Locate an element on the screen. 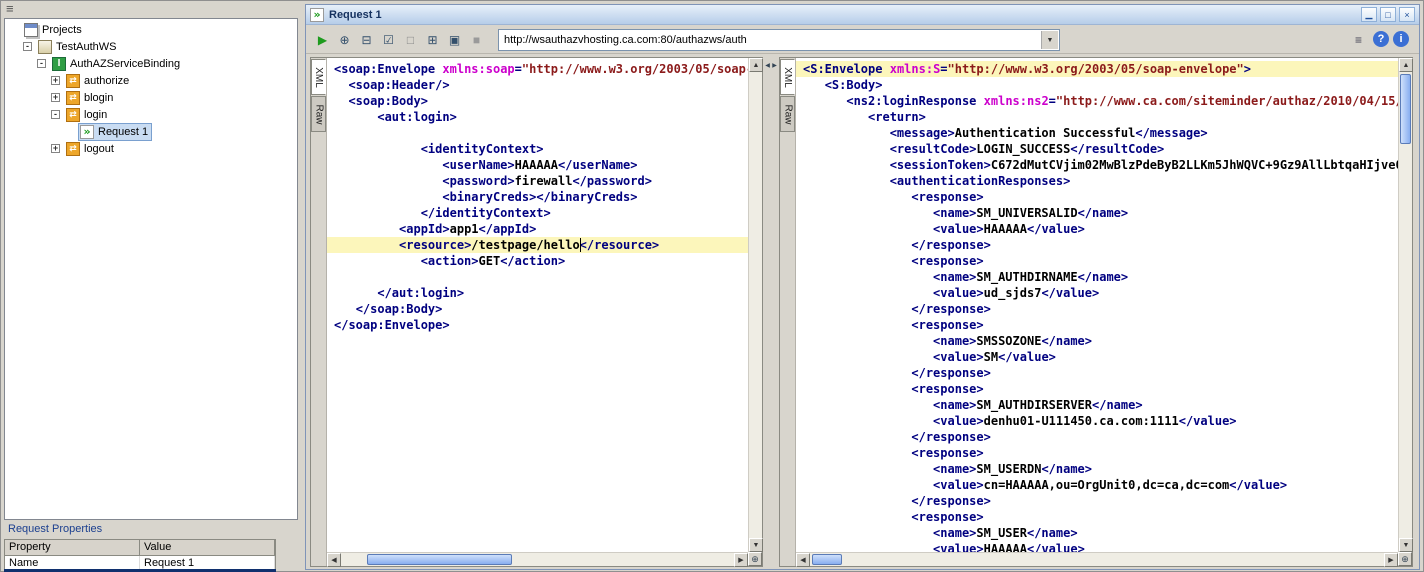 This screenshot has height=572, width=1424. xml-line: <return> is located at coordinates (897, 117).